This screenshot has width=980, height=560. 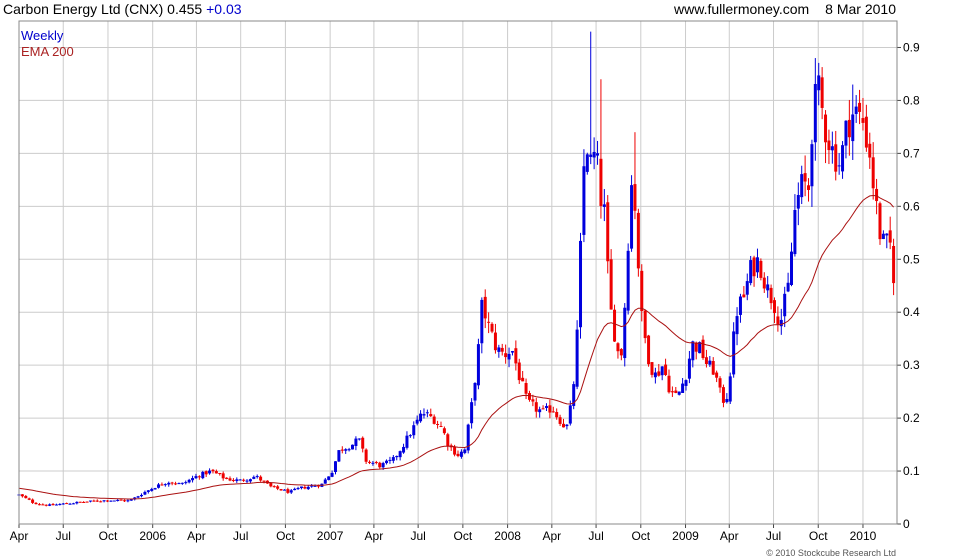 What do you see at coordinates (240, 536) in the screenshot?
I see `x-tick-label: Jul` at bounding box center [240, 536].